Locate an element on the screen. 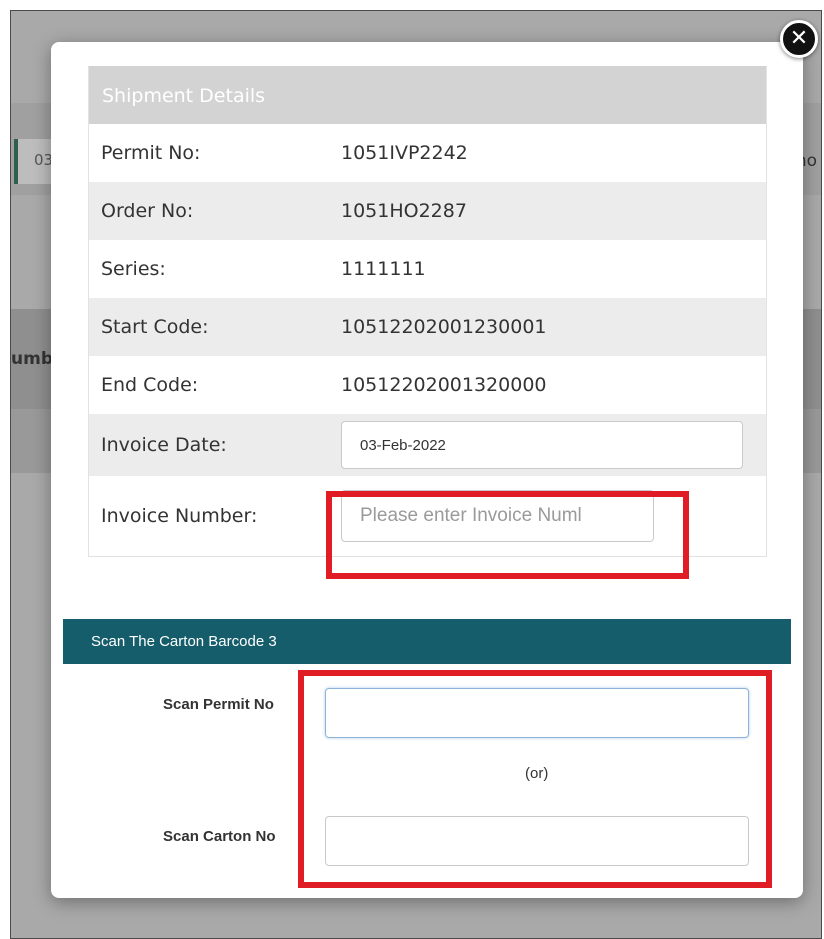 The width and height of the screenshot is (824, 939). detail-label: Series: is located at coordinates (133, 269).